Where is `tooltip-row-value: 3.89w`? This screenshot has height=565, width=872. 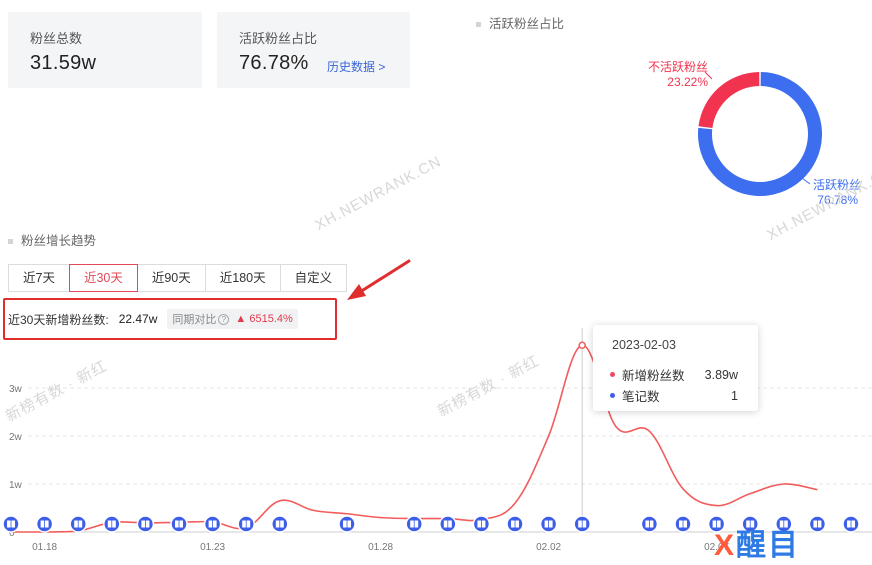
tooltip-row-value: 3.89w is located at coordinates (721, 374).